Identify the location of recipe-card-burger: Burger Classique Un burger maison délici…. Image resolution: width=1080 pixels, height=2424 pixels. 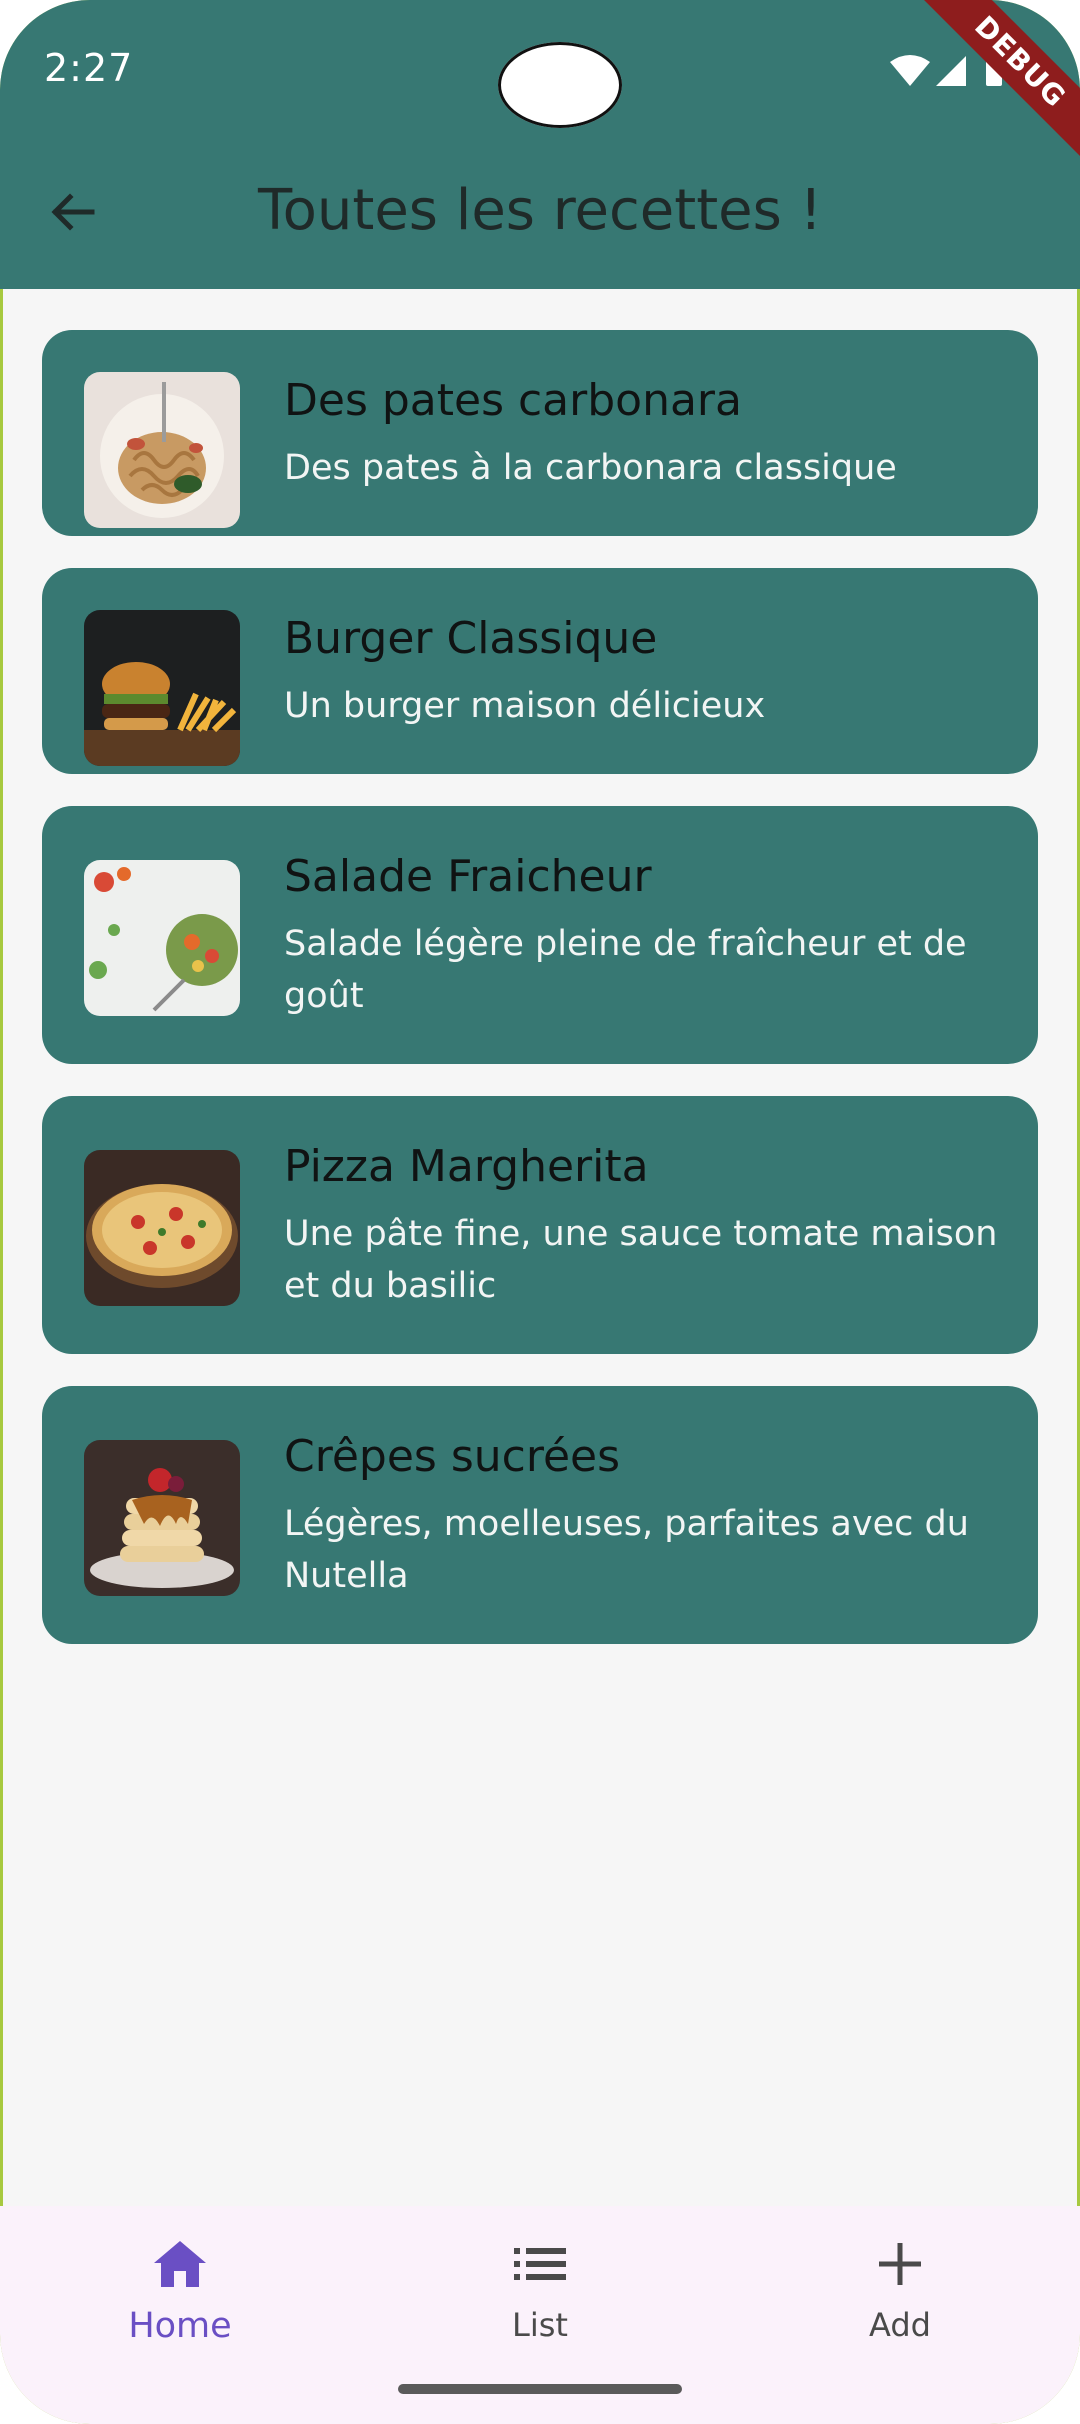
(540, 671).